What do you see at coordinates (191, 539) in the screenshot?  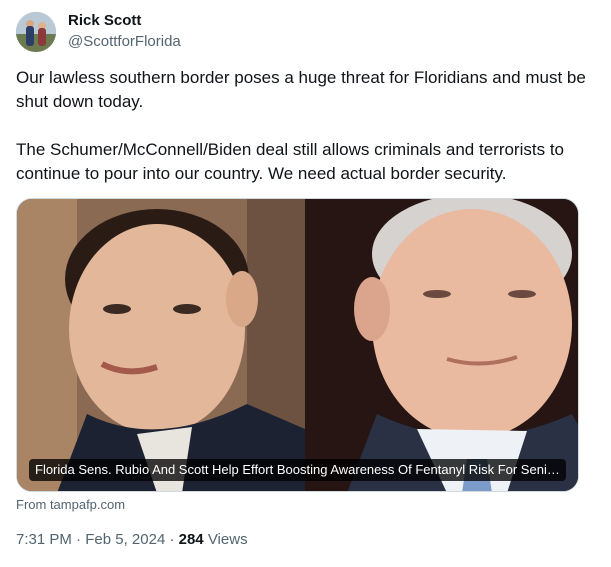 I see `views-count: 284` at bounding box center [191, 539].